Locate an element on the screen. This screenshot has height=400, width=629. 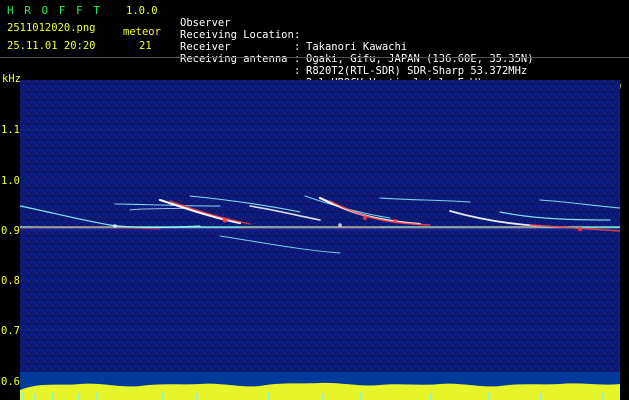
app-version: 1.0.0 is located at coordinates (142, 11).